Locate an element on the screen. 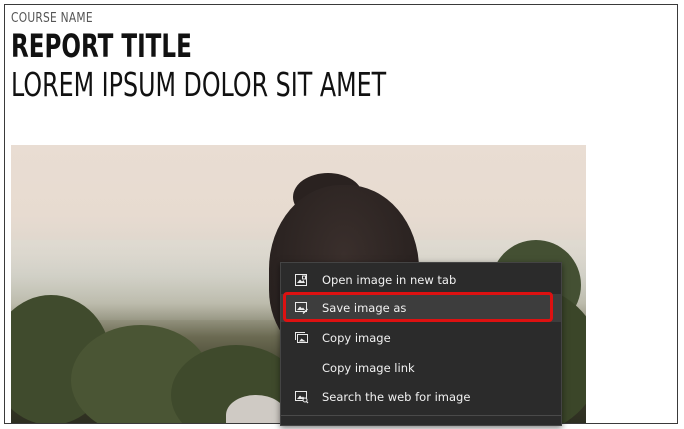 Image resolution: width=684 pixels, height=429 pixels. menu-divider is located at coordinates (421, 415).